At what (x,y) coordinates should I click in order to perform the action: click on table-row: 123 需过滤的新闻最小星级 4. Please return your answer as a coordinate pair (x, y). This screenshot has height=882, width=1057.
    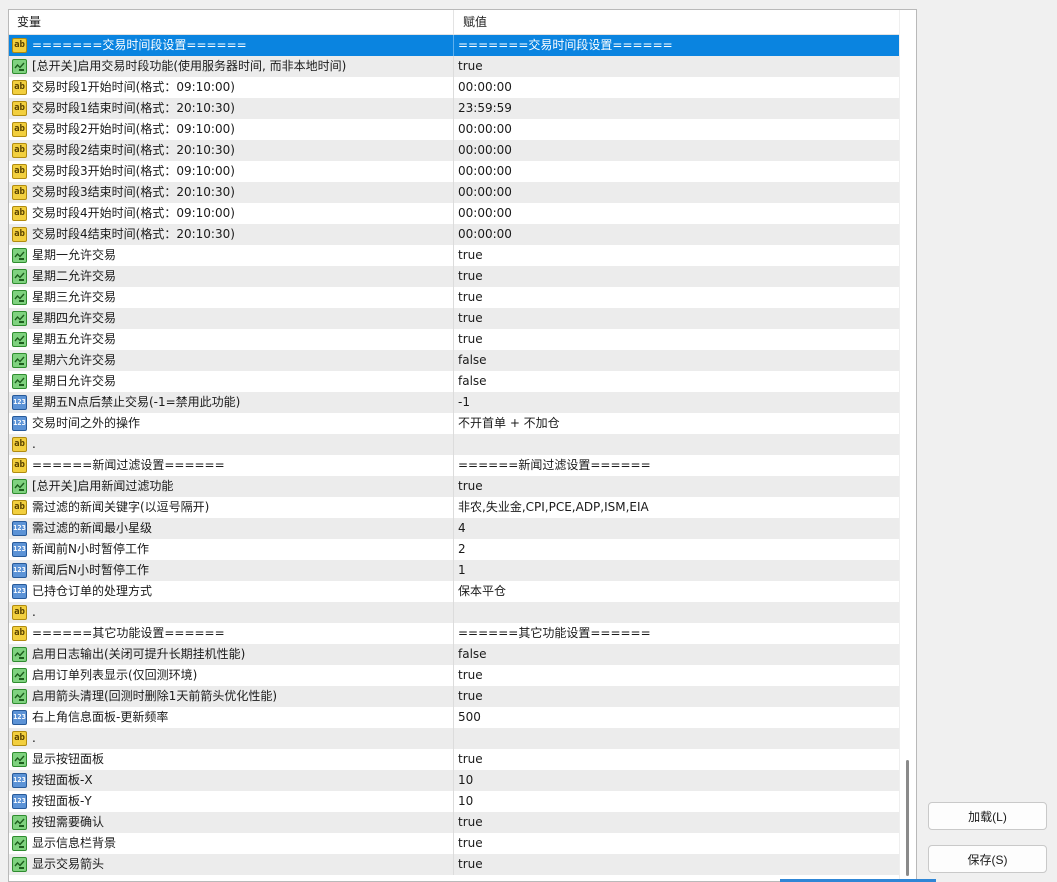
    Looking at the image, I should click on (454, 528).